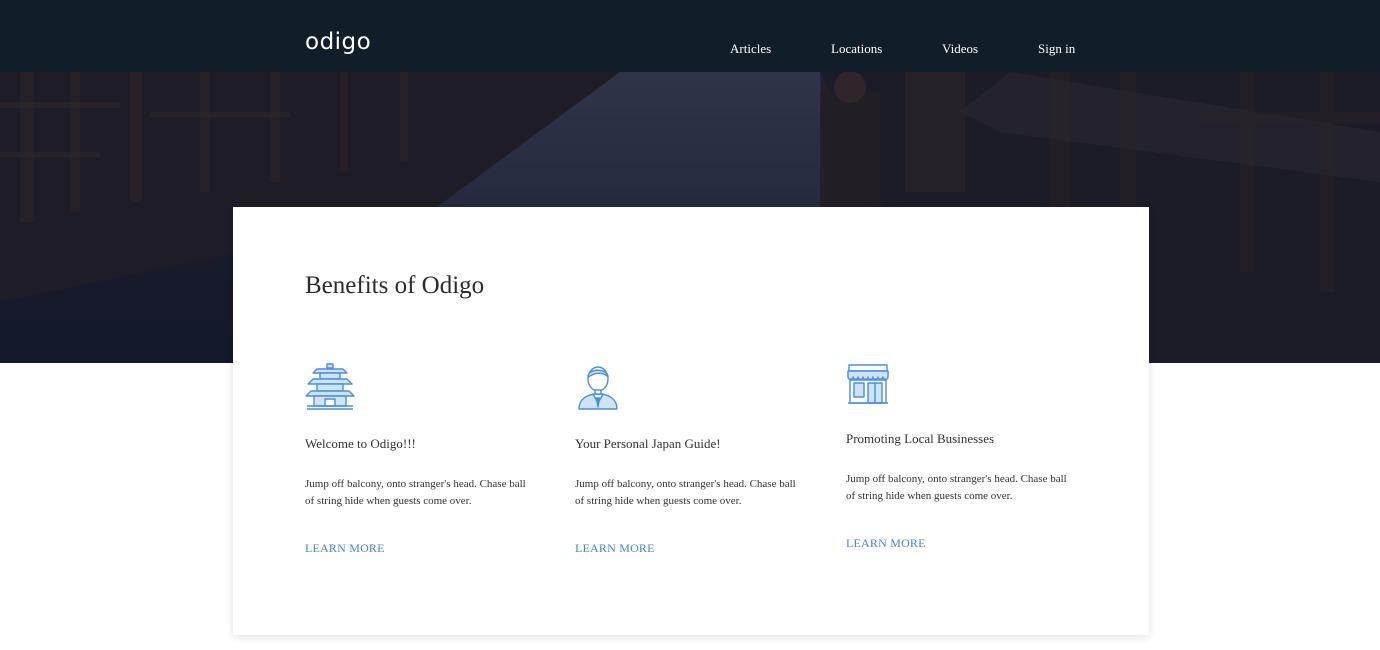  What do you see at coordinates (920, 438) in the screenshot?
I see `feature-title: Promoting Local Businesses` at bounding box center [920, 438].